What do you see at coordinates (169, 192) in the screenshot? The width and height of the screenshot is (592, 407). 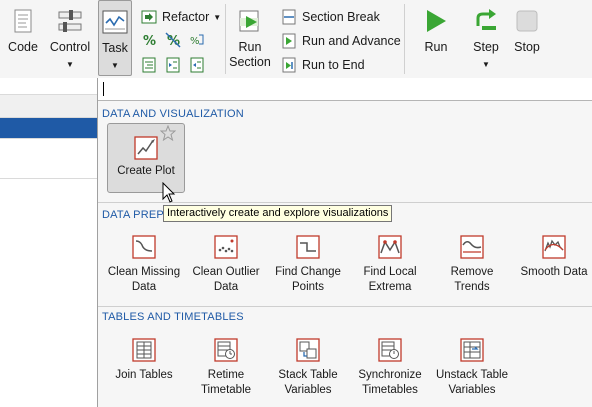 I see `mouse-cursor-icon` at bounding box center [169, 192].